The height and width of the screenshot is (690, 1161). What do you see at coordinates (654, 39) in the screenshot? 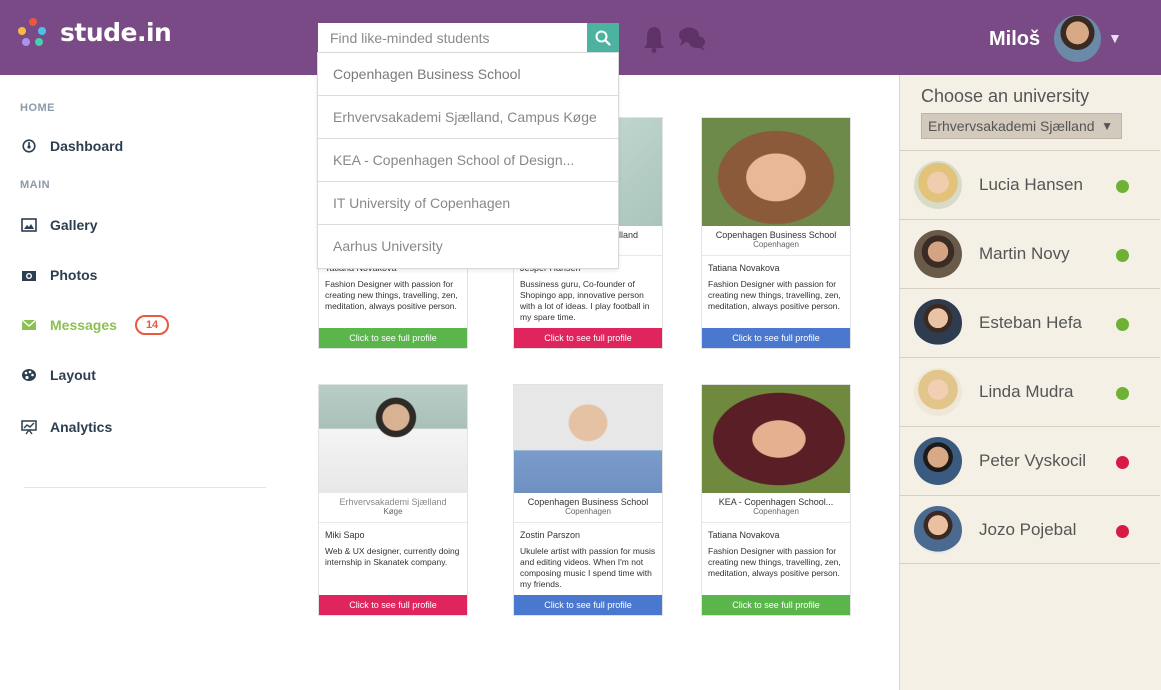
I see `bell-icon` at bounding box center [654, 39].